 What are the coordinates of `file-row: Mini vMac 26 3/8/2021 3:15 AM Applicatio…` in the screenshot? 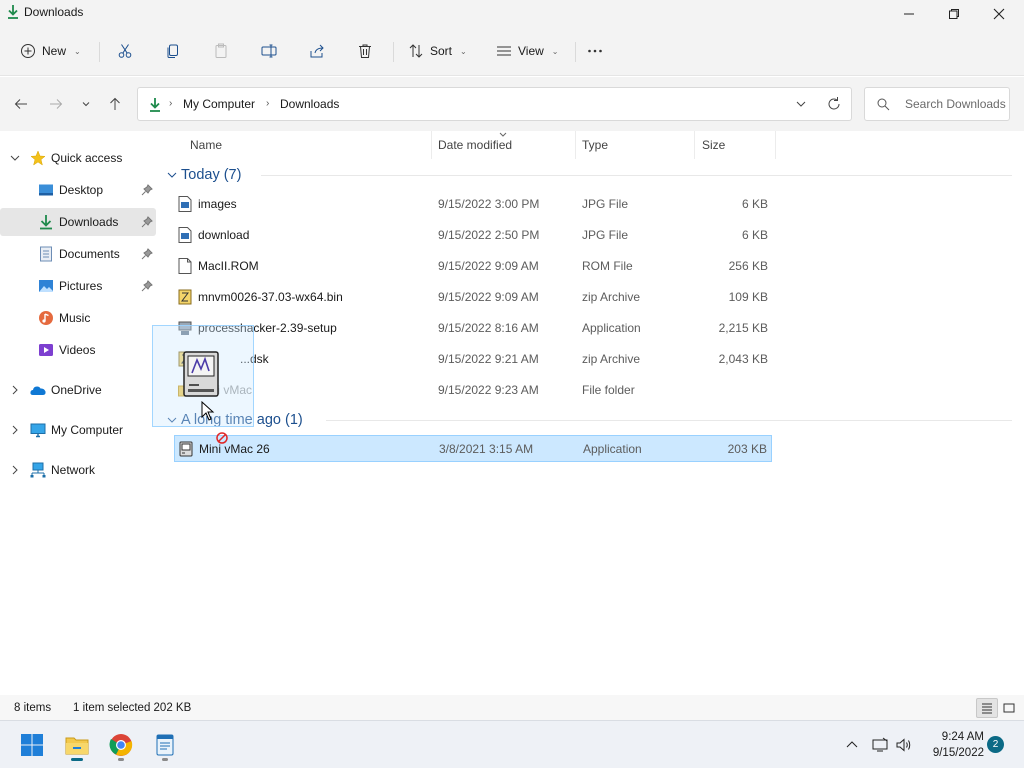 It's located at (473, 448).